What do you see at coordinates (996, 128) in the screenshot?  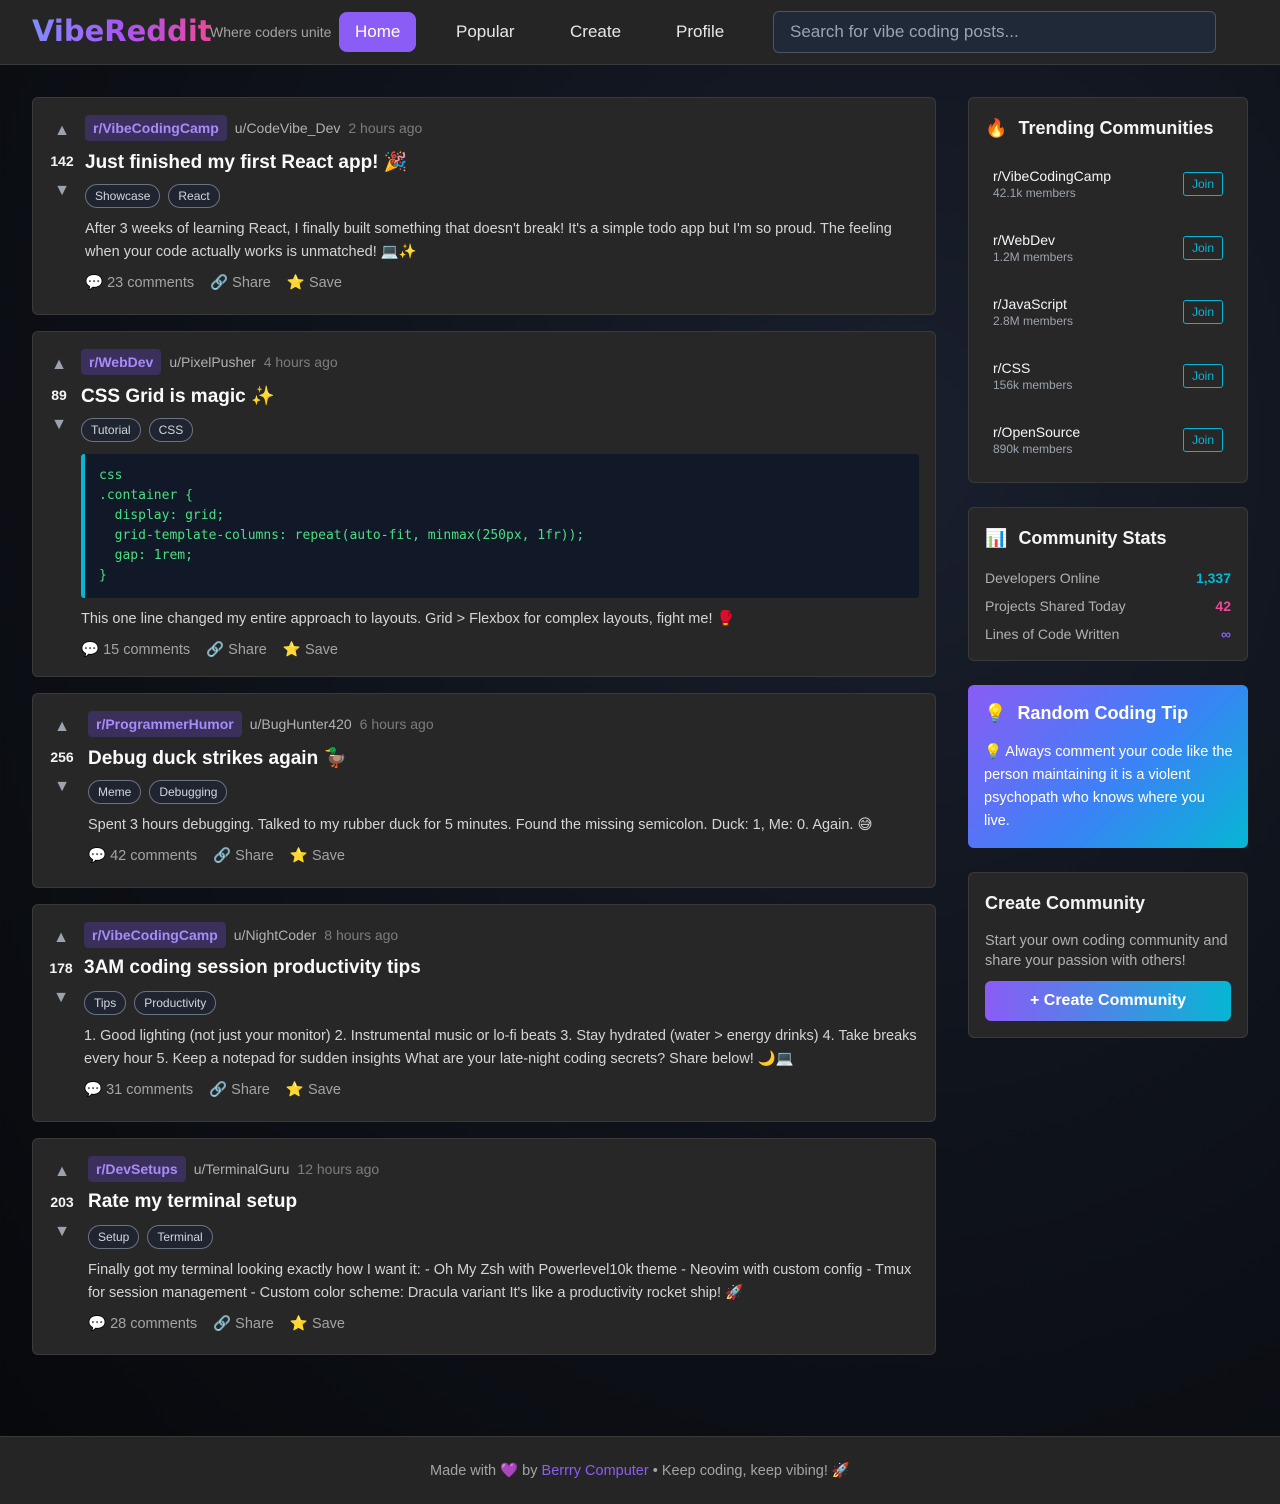 I see `fire-icon: 🔥` at bounding box center [996, 128].